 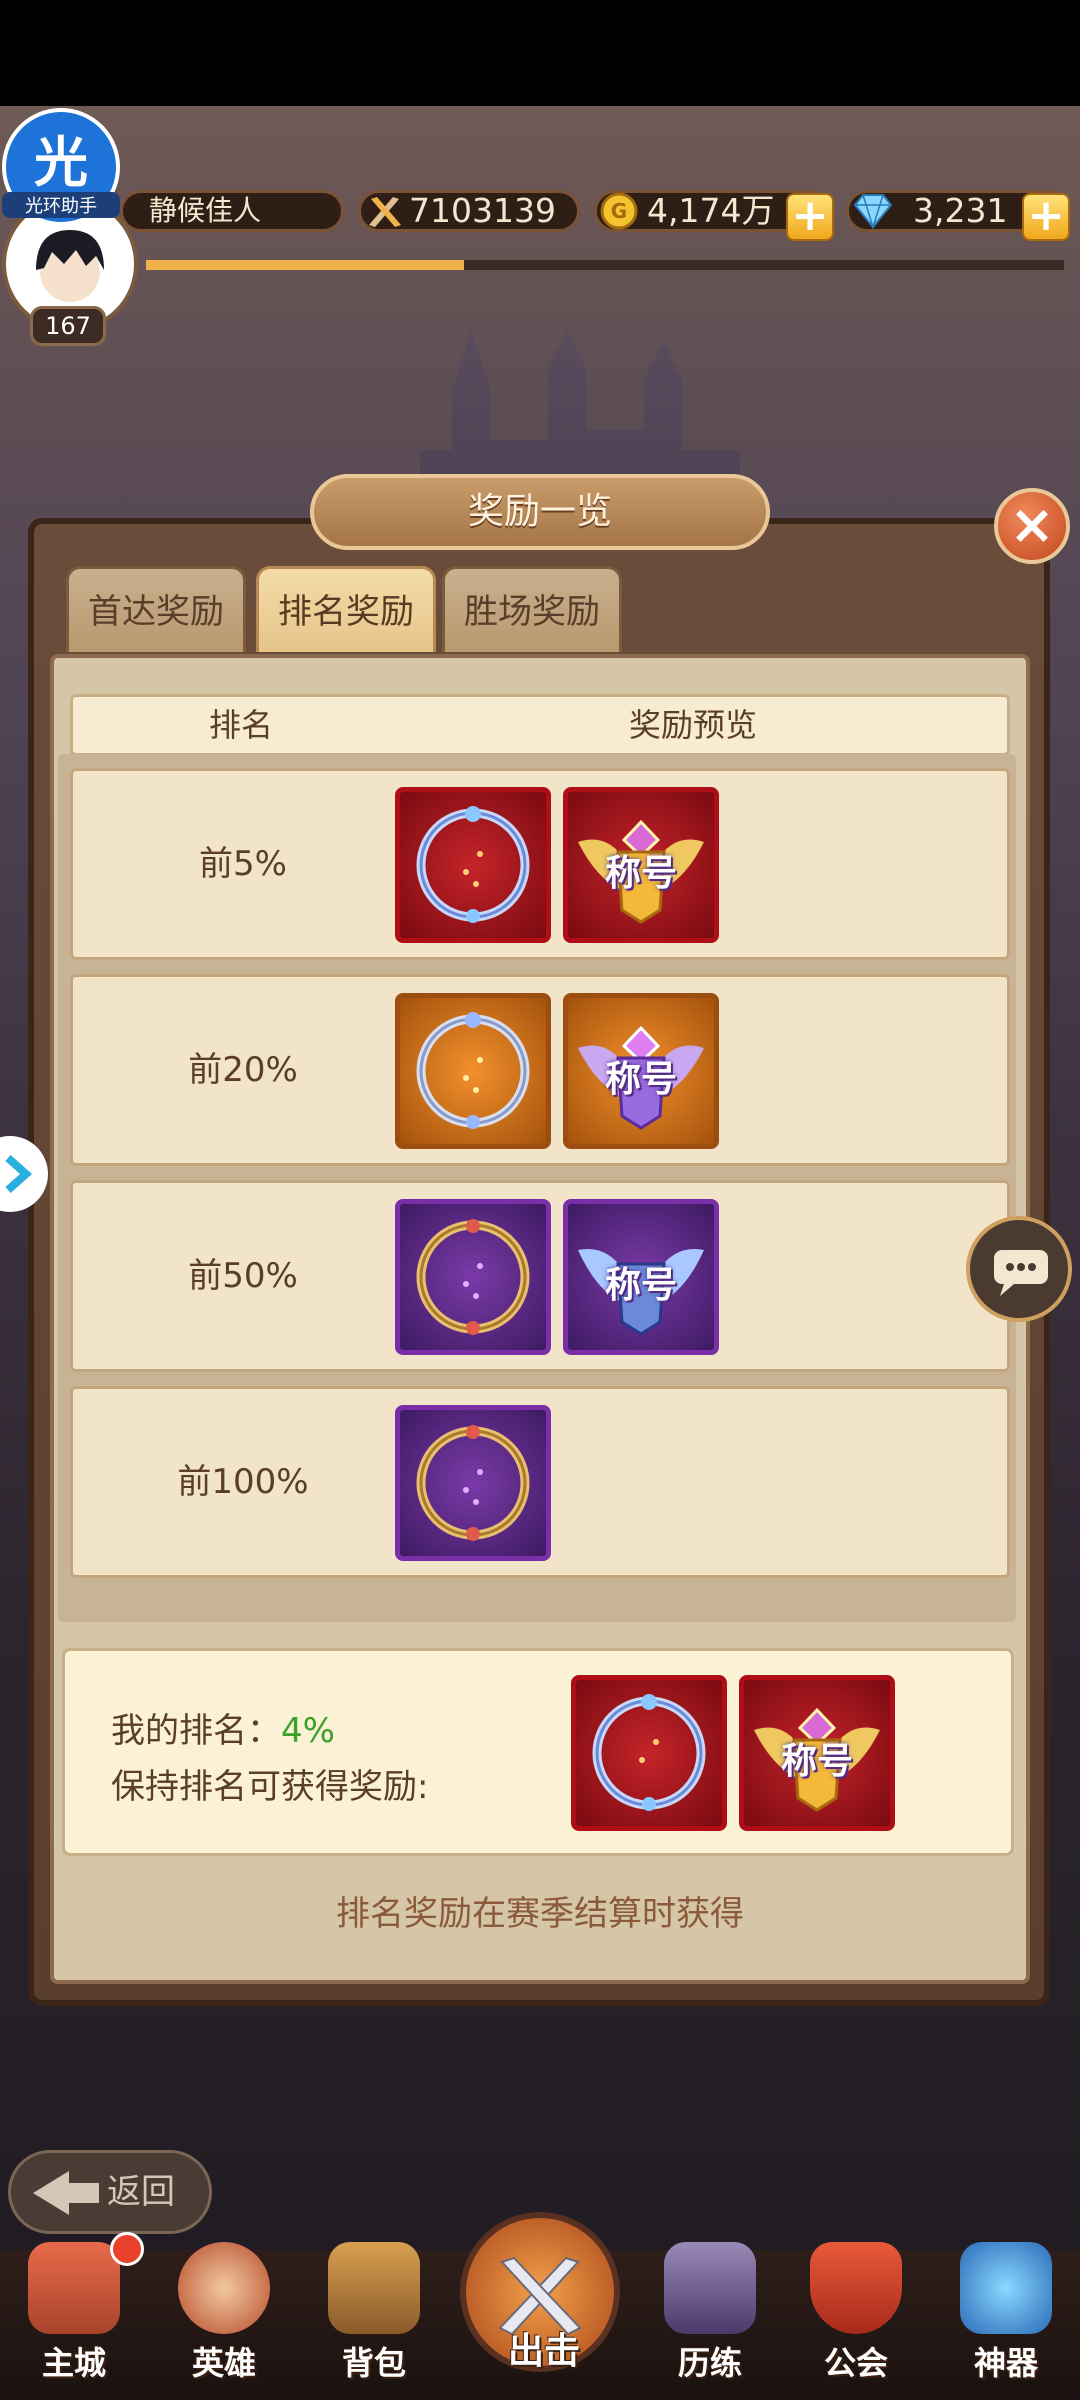 I want to click on my-rank-line: 我的排名：4%, so click(x=223, y=1727).